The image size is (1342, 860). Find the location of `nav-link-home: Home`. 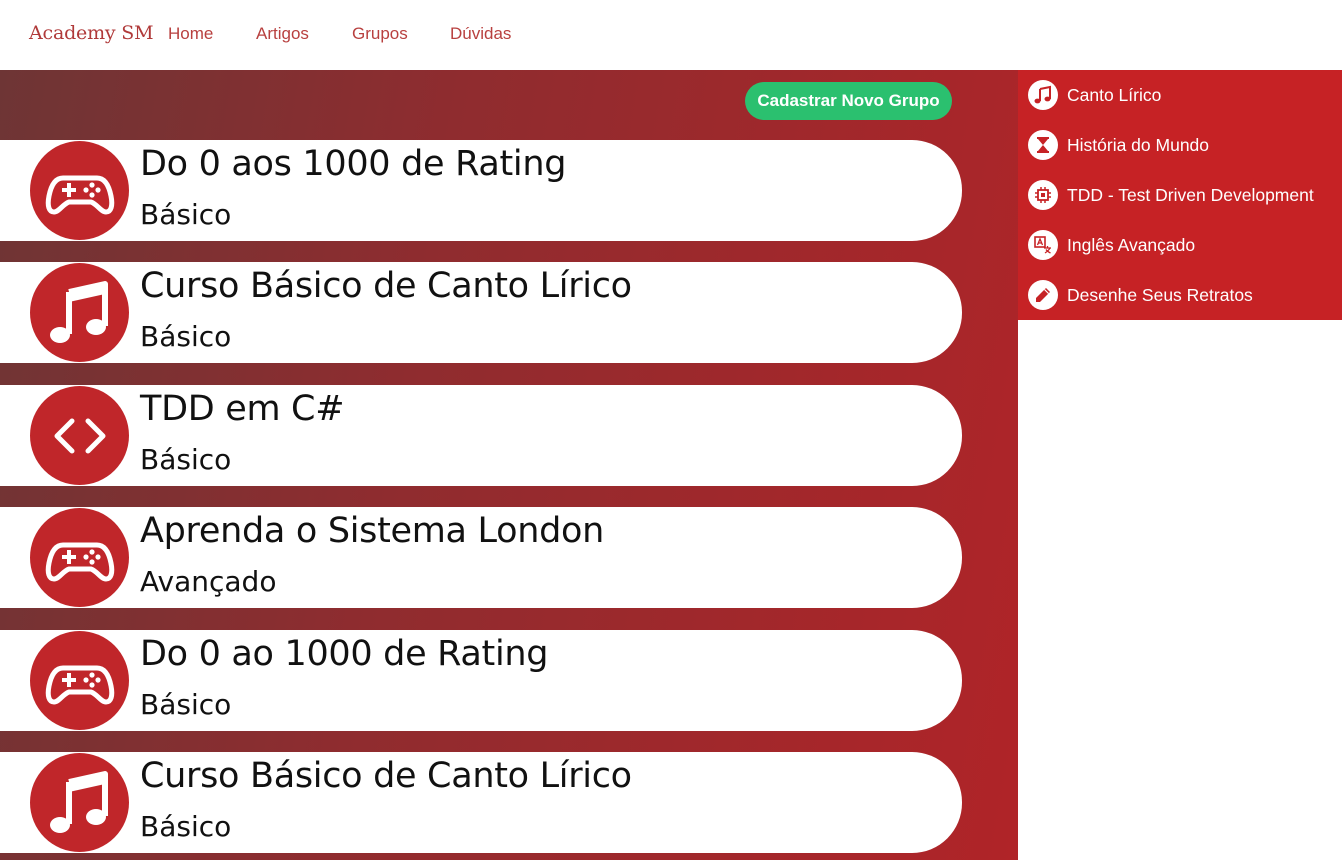

nav-link-home: Home is located at coordinates (190, 34).